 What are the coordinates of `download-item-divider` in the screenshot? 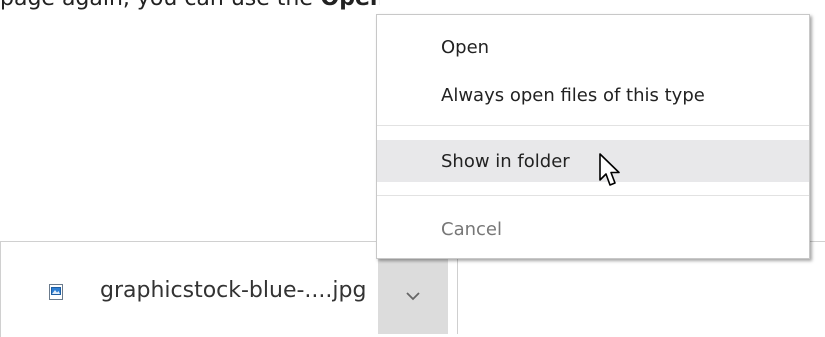 It's located at (457, 296).